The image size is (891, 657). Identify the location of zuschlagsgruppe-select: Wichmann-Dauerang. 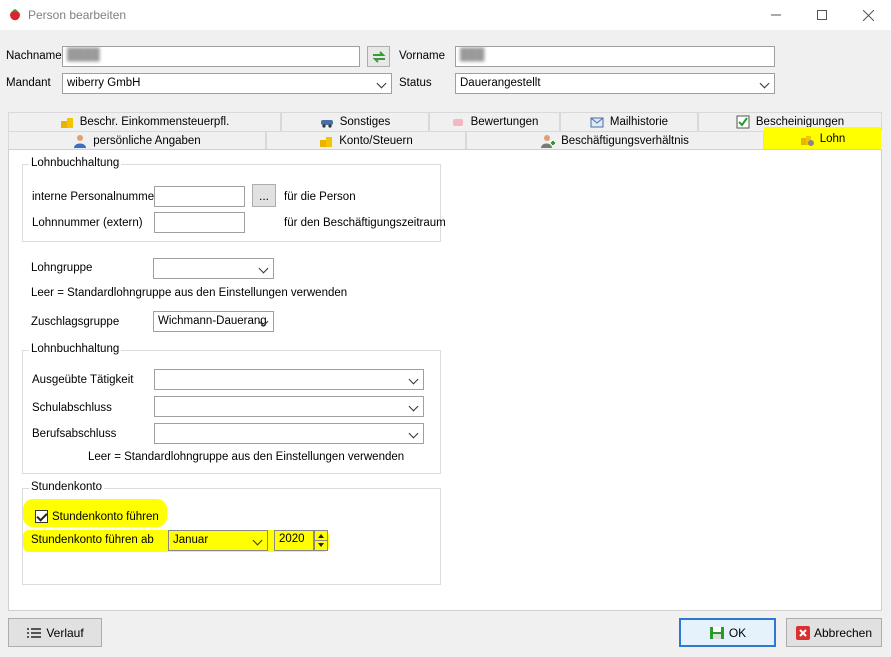
(213, 321).